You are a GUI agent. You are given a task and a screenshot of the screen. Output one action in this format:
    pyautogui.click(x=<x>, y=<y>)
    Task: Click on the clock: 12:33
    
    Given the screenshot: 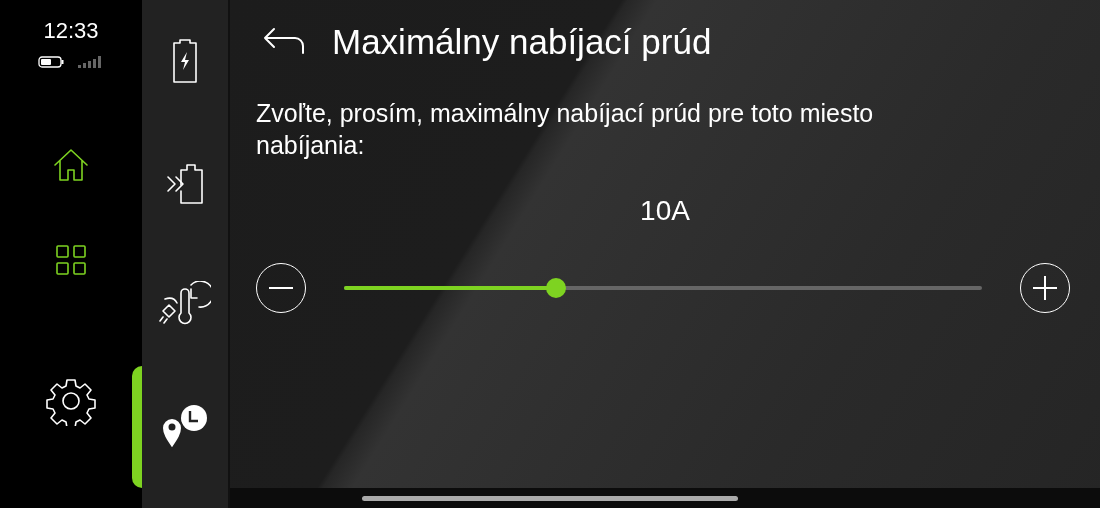 What is the action you would take?
    pyautogui.click(x=71, y=31)
    